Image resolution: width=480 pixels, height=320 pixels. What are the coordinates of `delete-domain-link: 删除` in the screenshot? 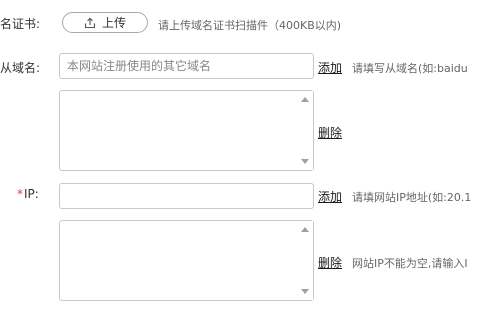 It's located at (330, 132).